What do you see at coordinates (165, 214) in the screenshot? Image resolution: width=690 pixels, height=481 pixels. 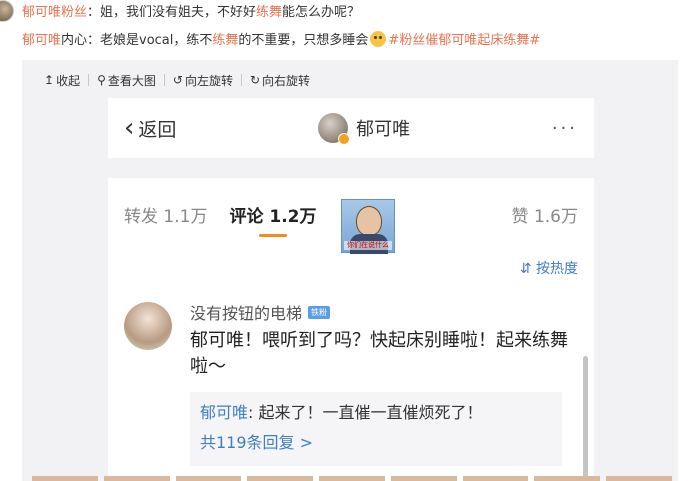 I see `tab-repost: 转发 1.1万` at bounding box center [165, 214].